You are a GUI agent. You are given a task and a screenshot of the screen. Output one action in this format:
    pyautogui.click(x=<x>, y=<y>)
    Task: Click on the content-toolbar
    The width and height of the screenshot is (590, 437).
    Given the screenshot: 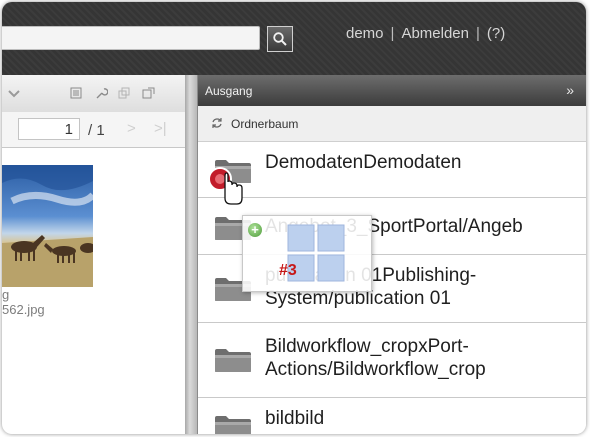 What is the action you would take?
    pyautogui.click(x=93, y=94)
    